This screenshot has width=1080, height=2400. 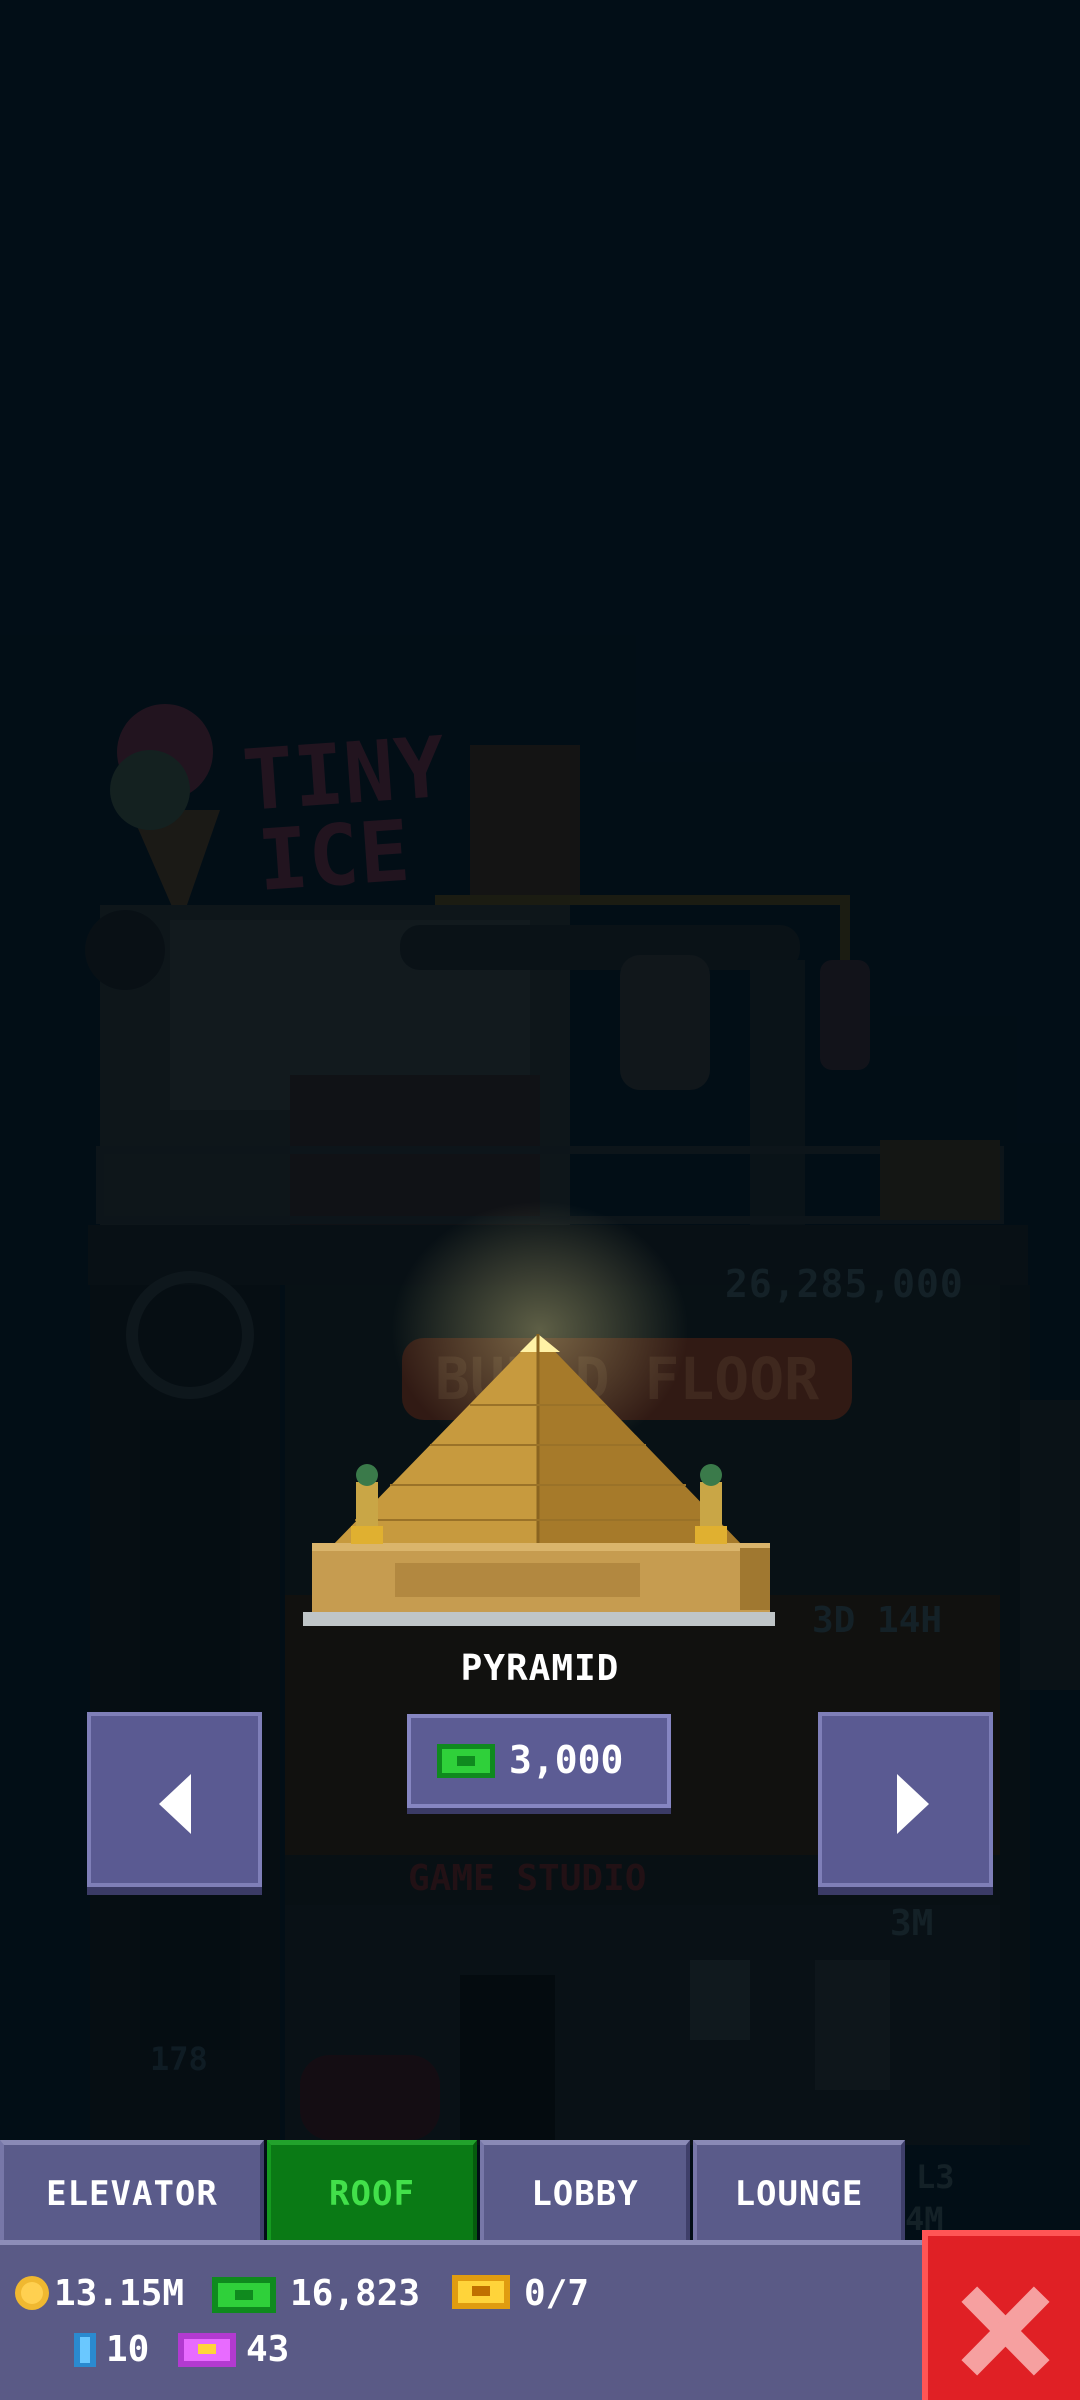 I want to click on currency-bar: 13.15M 16,823 0/7 10 43, so click(x=465, y=2320).